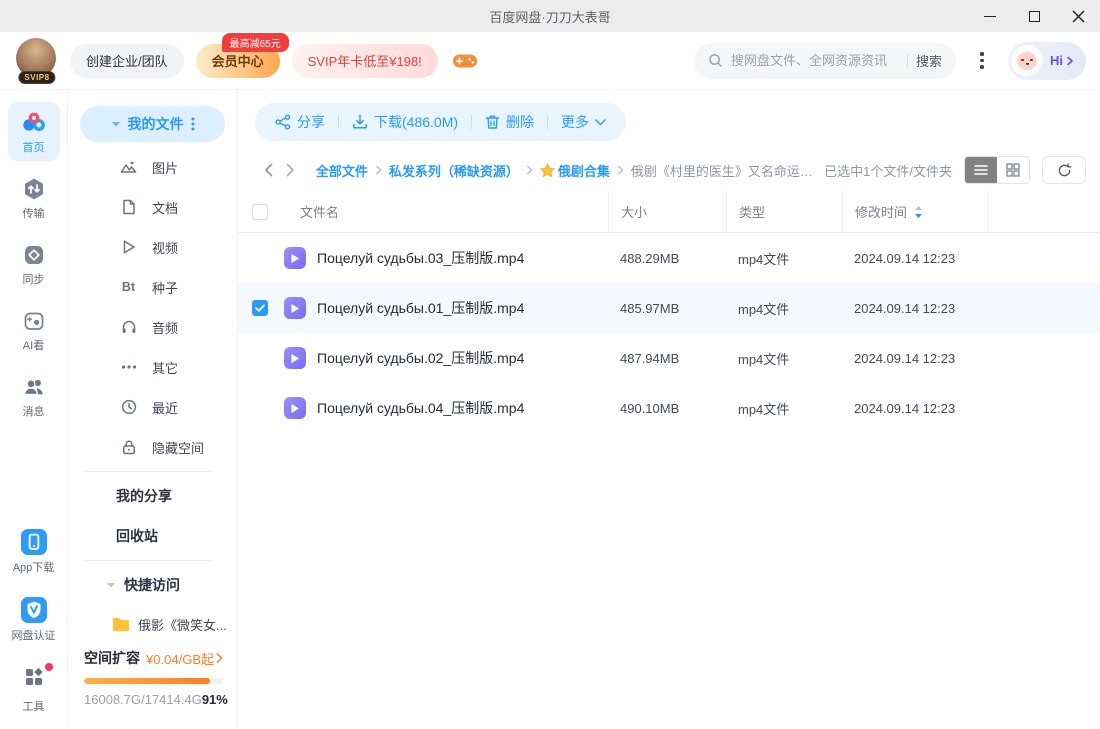  I want to click on refresh-button, so click(1064, 170).